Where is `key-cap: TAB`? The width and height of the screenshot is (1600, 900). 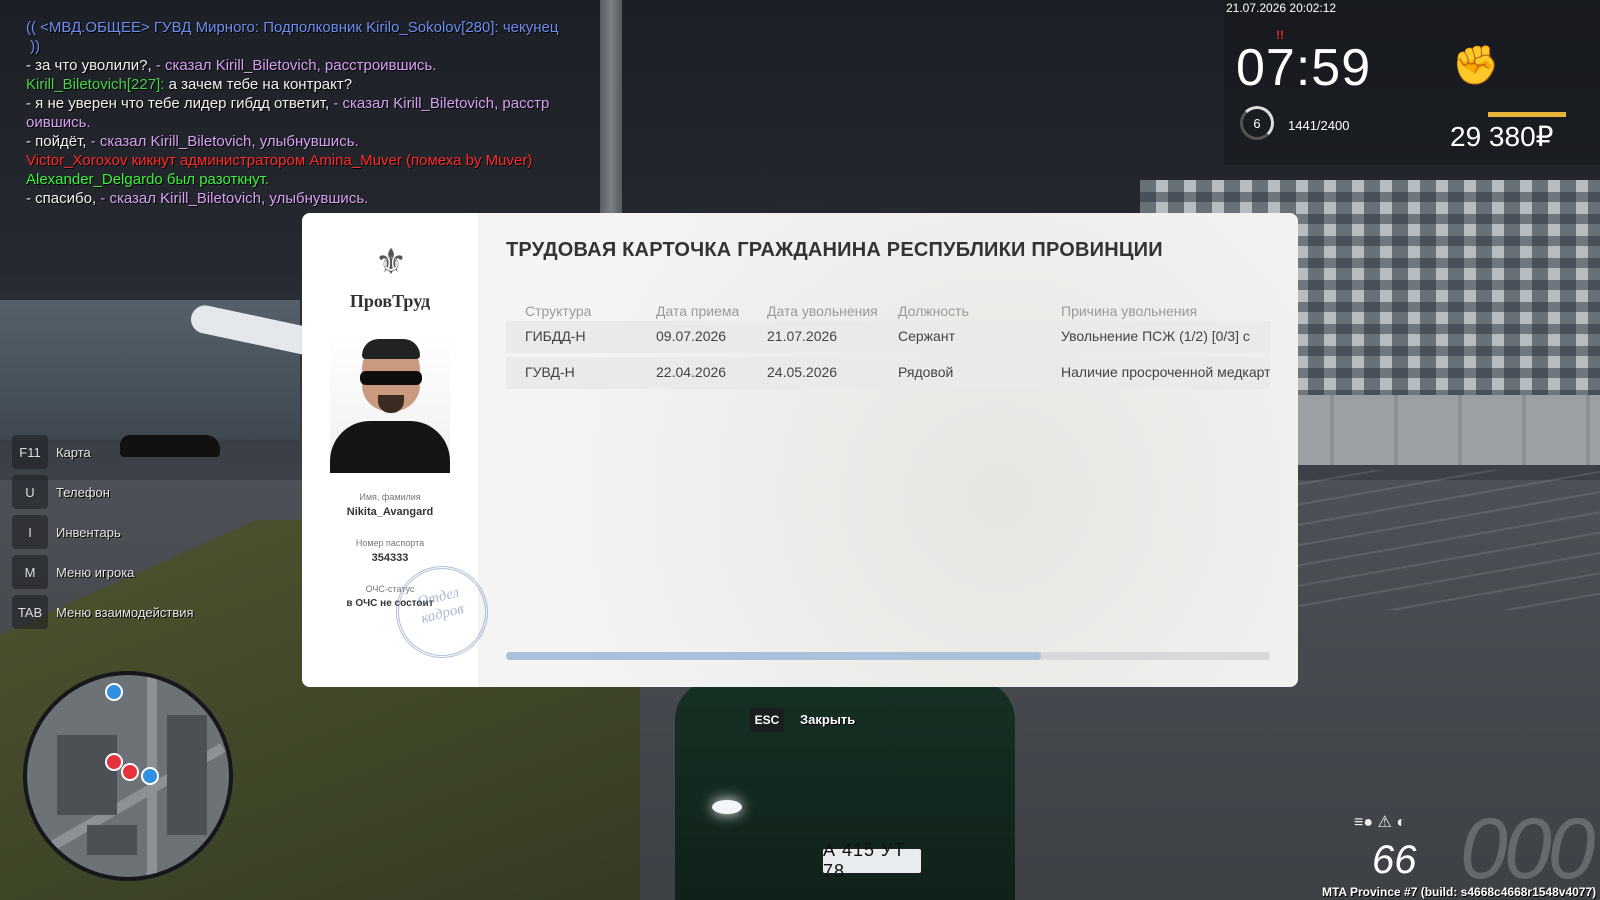 key-cap: TAB is located at coordinates (30, 612).